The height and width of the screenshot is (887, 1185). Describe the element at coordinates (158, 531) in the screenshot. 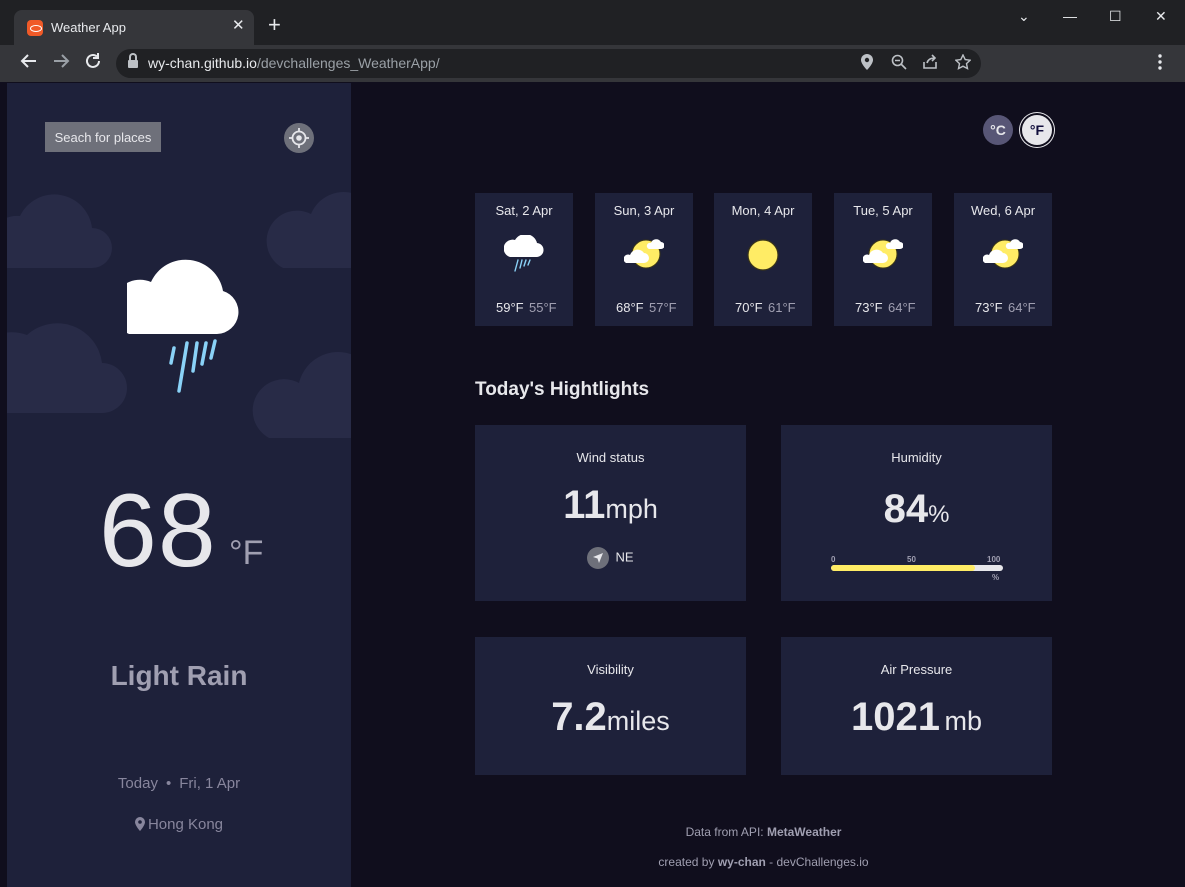

I see `current-temperature: 68` at that location.